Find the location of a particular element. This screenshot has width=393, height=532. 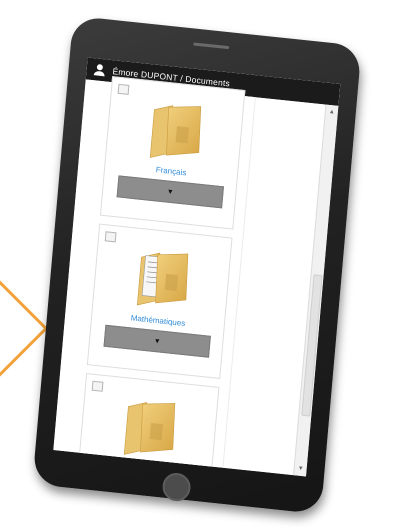

folder-with-papers-icon is located at coordinates (160, 279).